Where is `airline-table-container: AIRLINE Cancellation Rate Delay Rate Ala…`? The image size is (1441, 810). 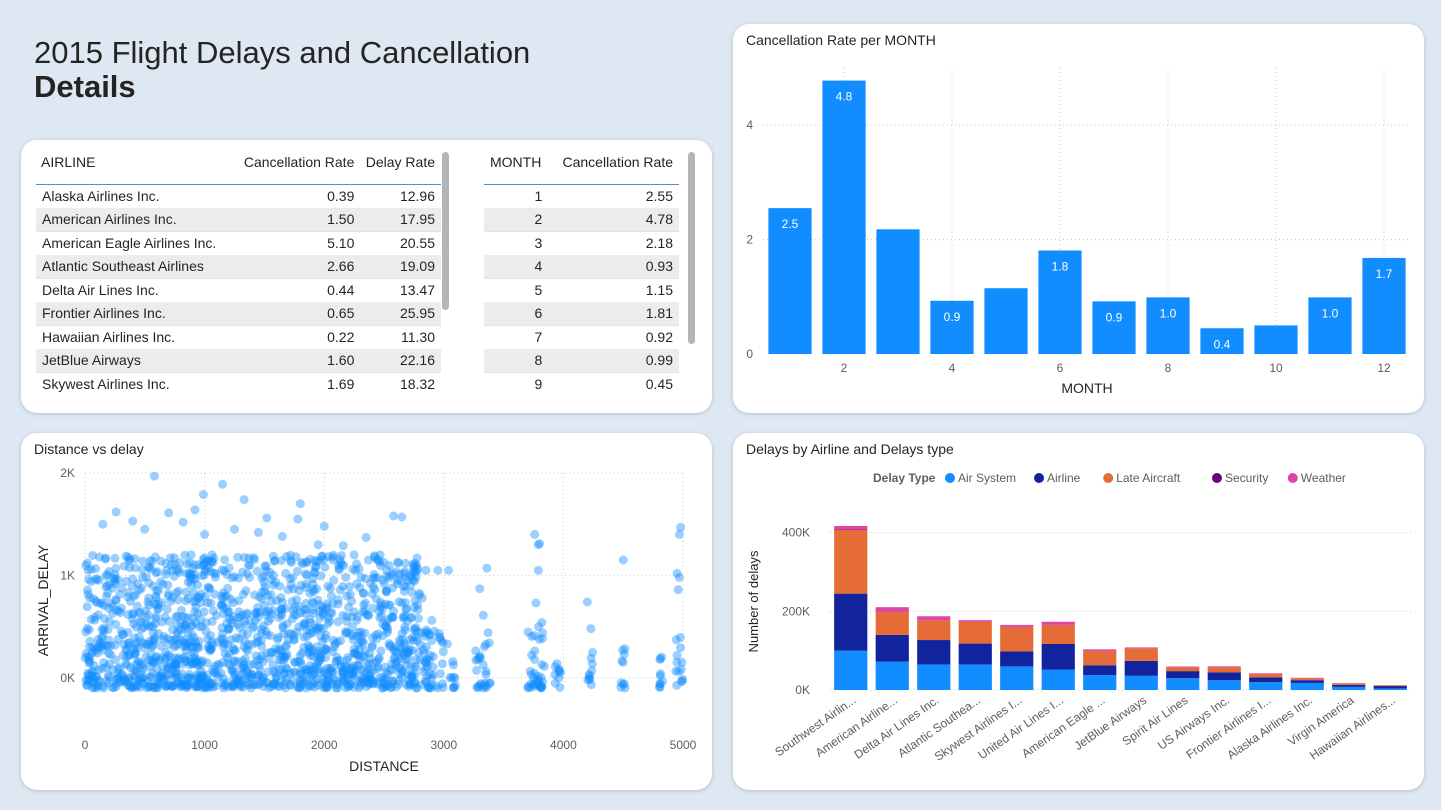
airline-table-container: AIRLINE Cancellation Rate Delay Rate Ala… is located at coordinates (238, 268).